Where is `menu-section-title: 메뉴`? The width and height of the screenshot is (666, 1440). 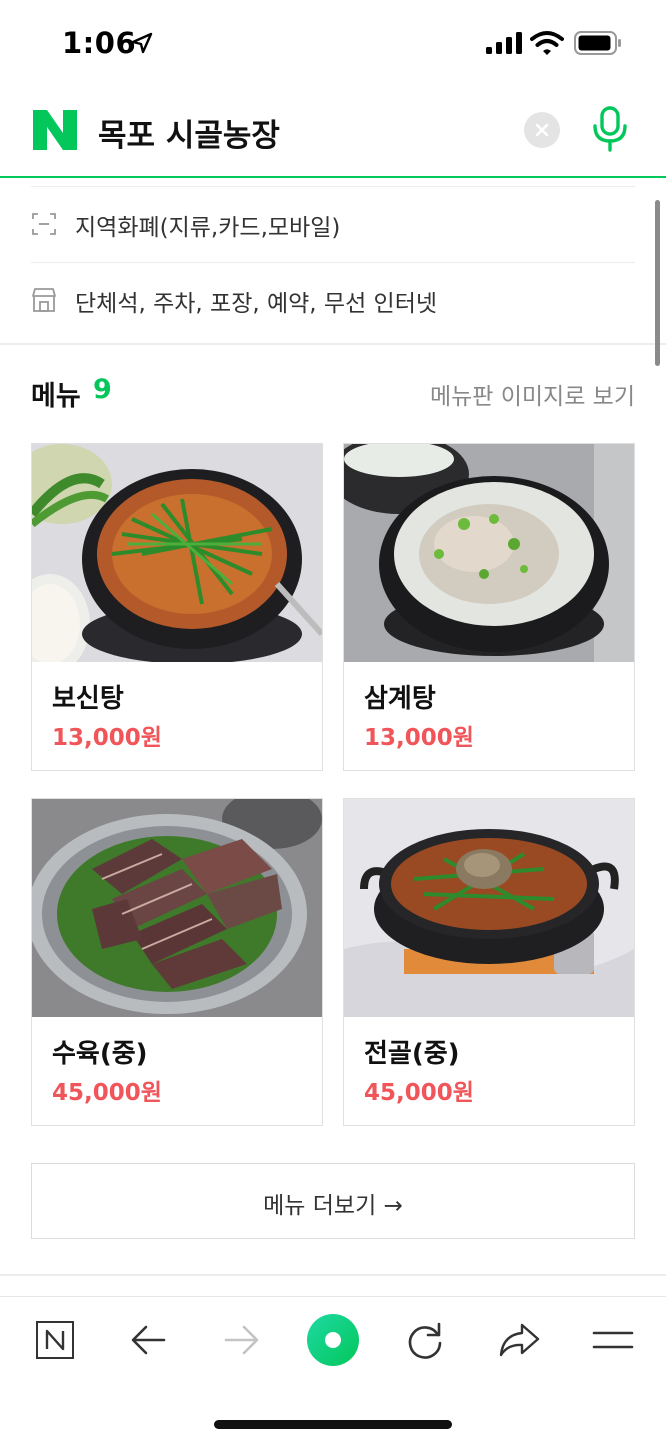
menu-section-title: 메뉴 is located at coordinates (56, 396).